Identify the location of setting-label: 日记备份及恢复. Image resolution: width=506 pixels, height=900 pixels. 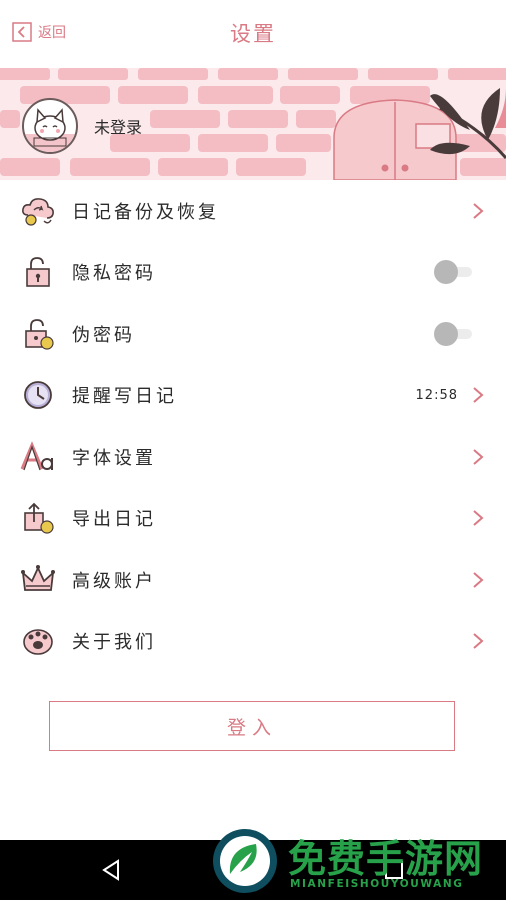
(145, 212).